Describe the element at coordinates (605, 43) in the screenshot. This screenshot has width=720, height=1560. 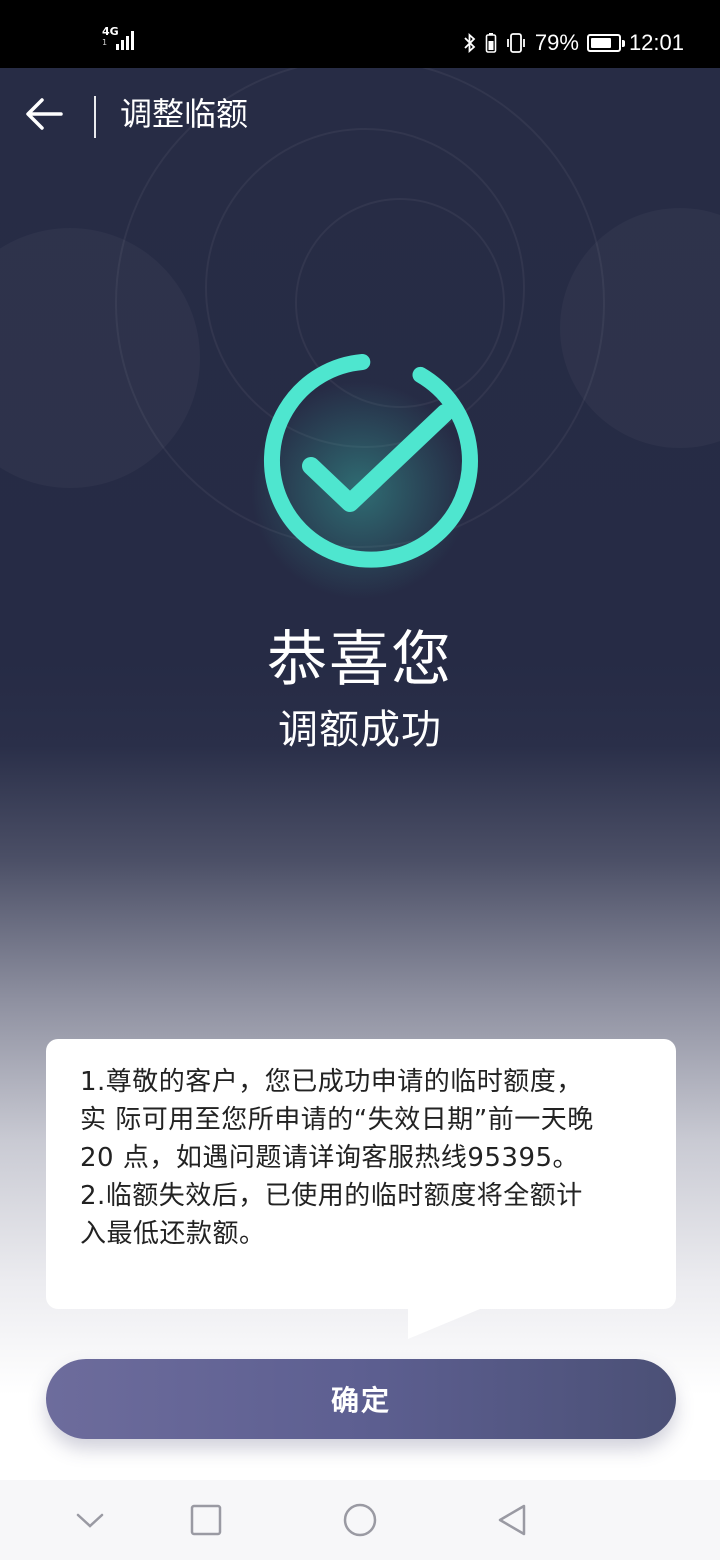
I see `battery-icon` at that location.